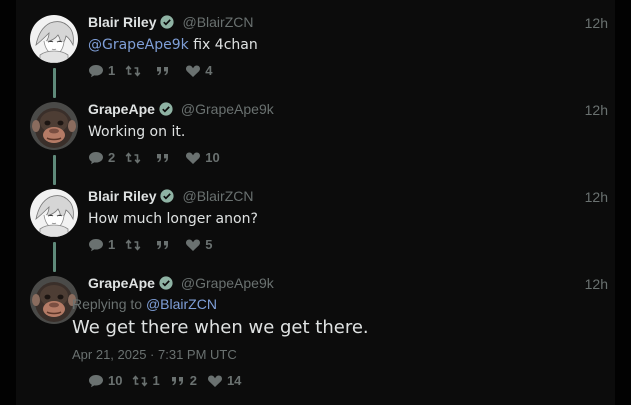 The width and height of the screenshot is (631, 405). Describe the element at coordinates (223, 45) in the screenshot. I see `tweet-text-content: fix 4chan` at that location.